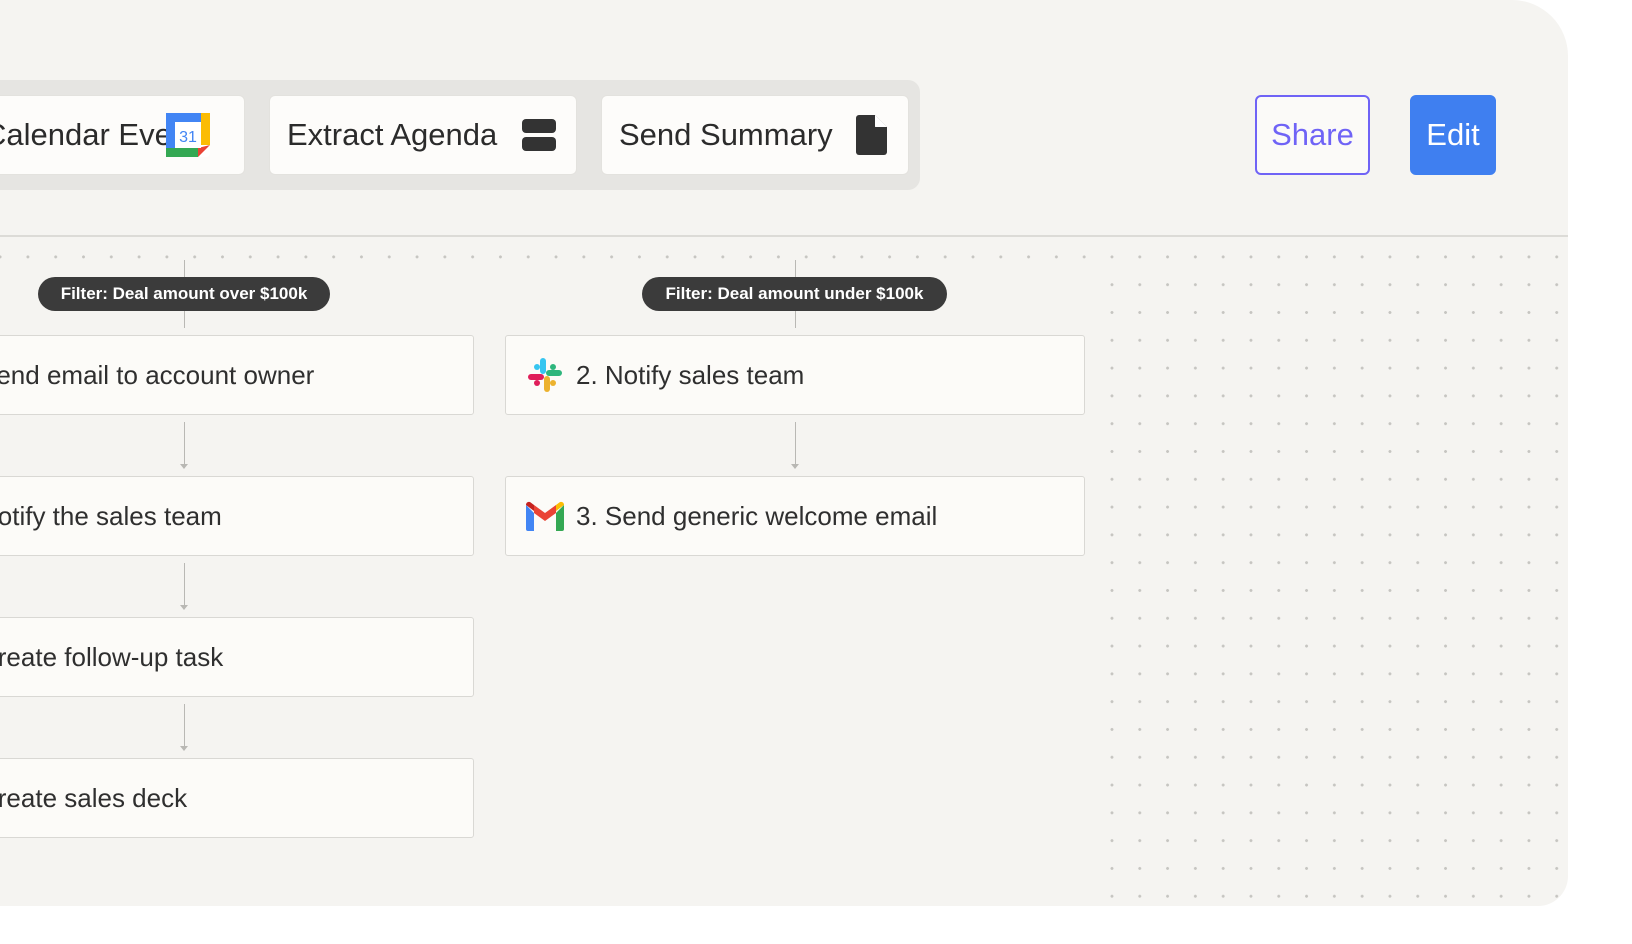 The height and width of the screenshot is (944, 1632). I want to click on node-label: Create follow-up task, so click(112, 656).